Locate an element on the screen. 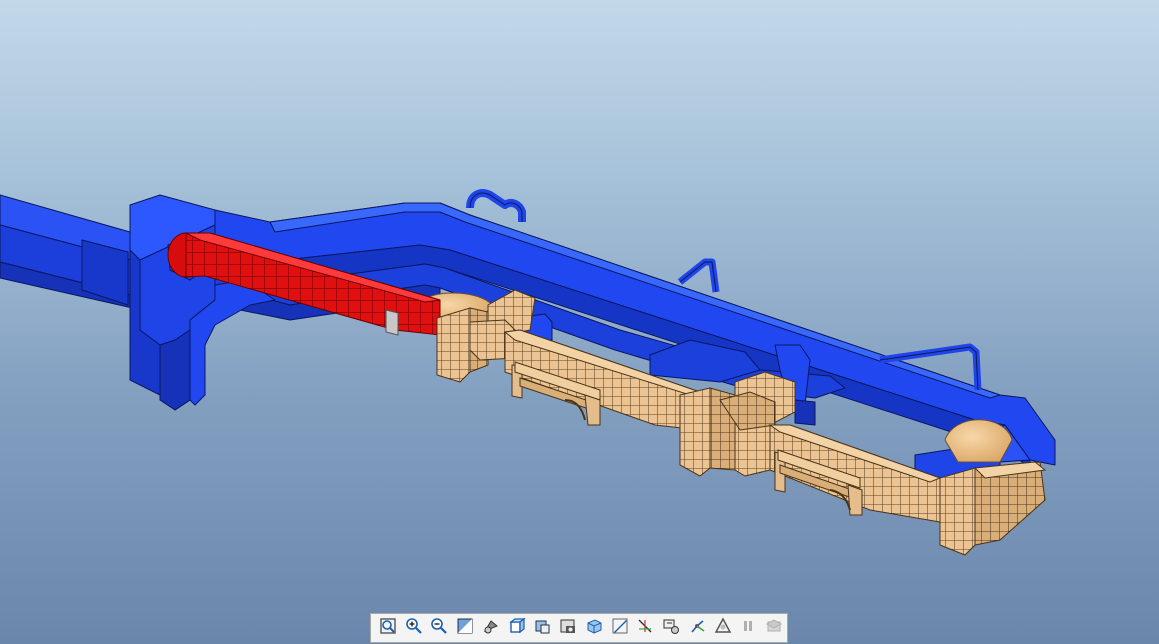 This screenshot has height=644, width=1159. perspective-icon is located at coordinates (594, 628).